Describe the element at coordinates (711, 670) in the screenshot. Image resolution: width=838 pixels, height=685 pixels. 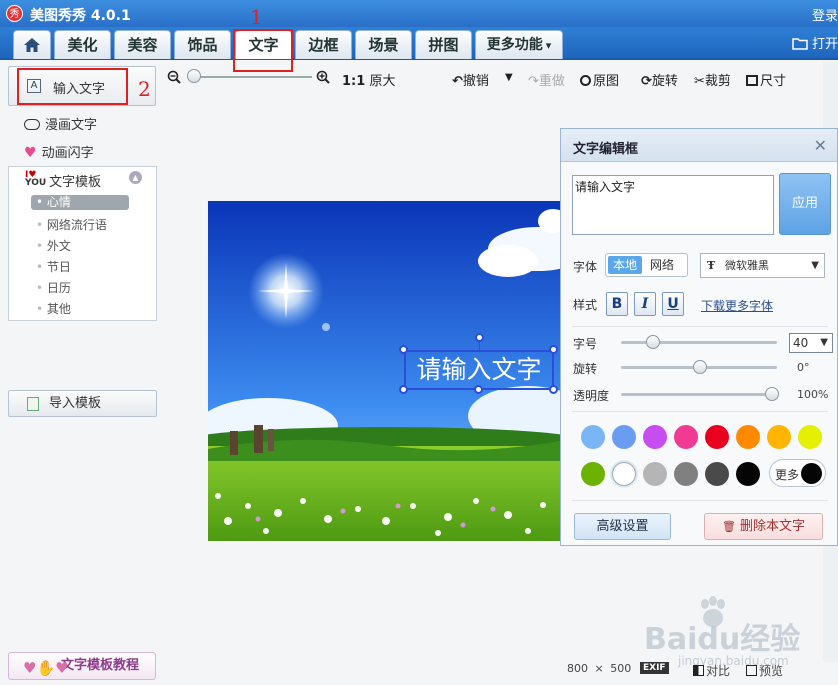
I see `compare-button: 对比` at that location.